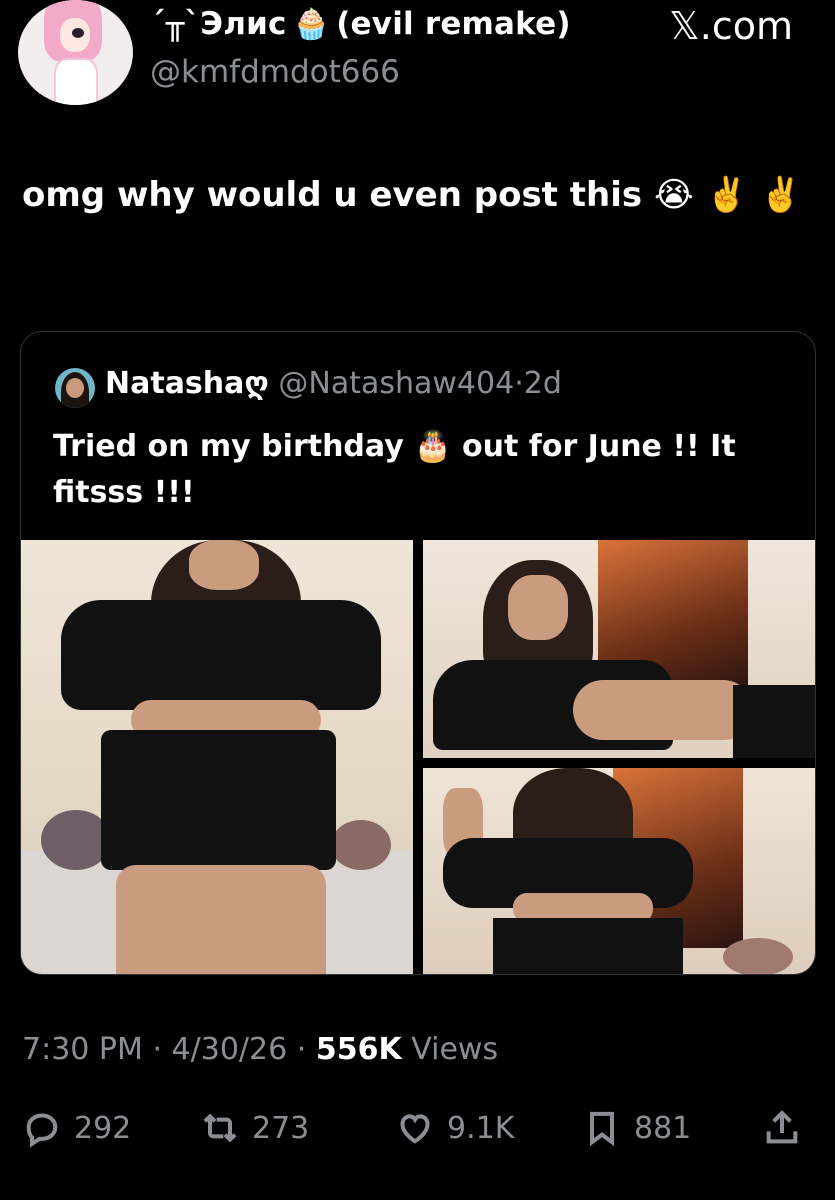 The image size is (835, 1200). I want to click on bookmark-button: 881, so click(636, 1128).